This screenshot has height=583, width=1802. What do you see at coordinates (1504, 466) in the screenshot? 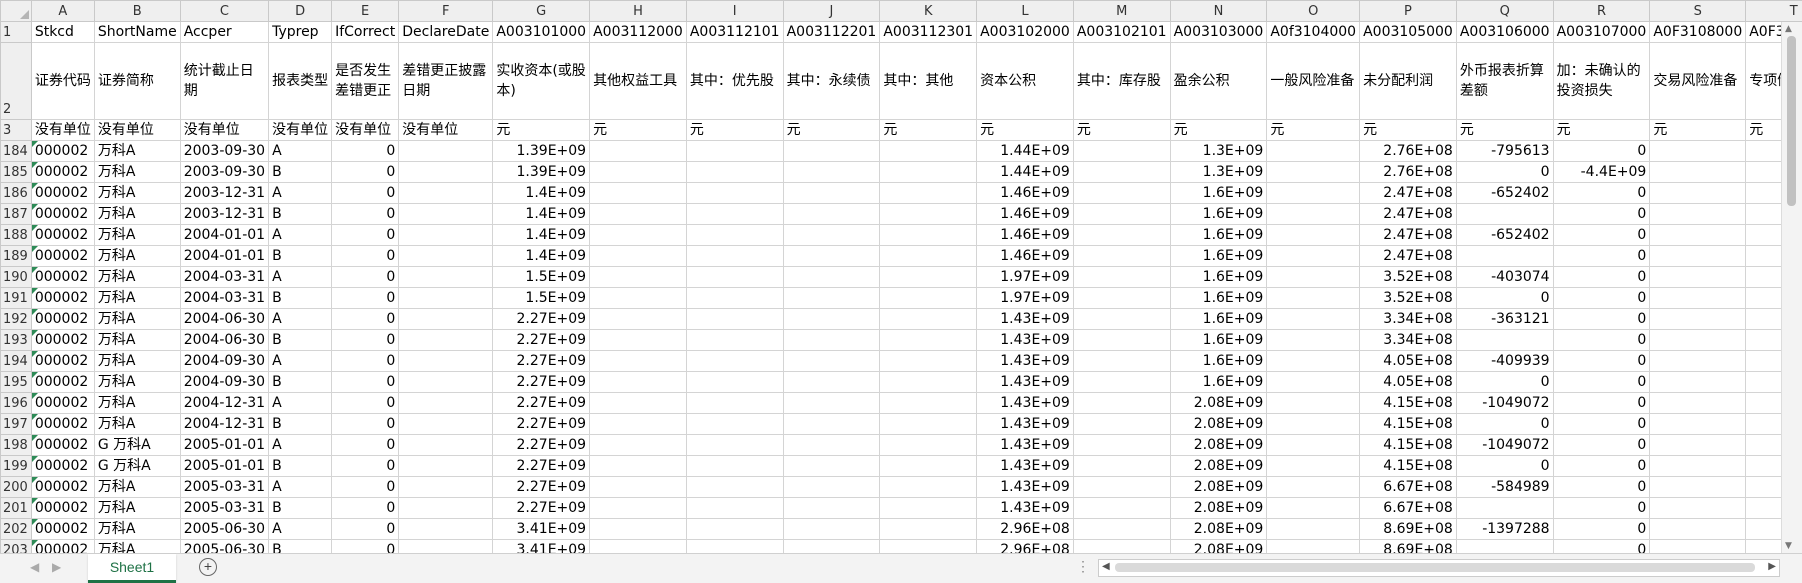
I see `cell-q199: 0` at bounding box center [1504, 466].